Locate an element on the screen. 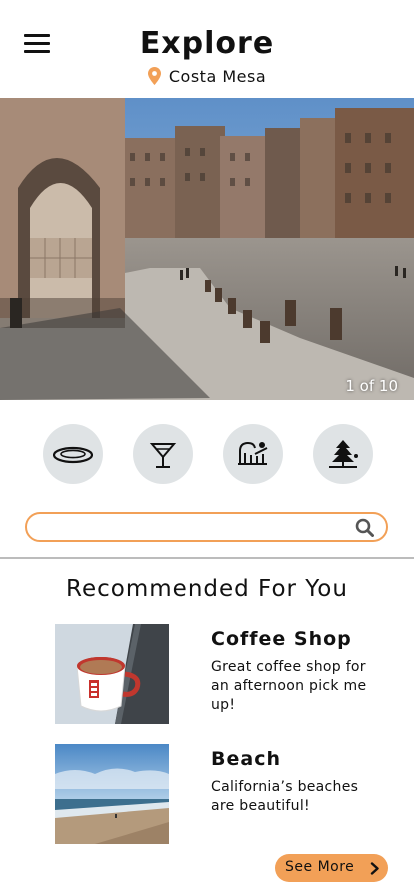  location-pin-icon is located at coordinates (154, 76).